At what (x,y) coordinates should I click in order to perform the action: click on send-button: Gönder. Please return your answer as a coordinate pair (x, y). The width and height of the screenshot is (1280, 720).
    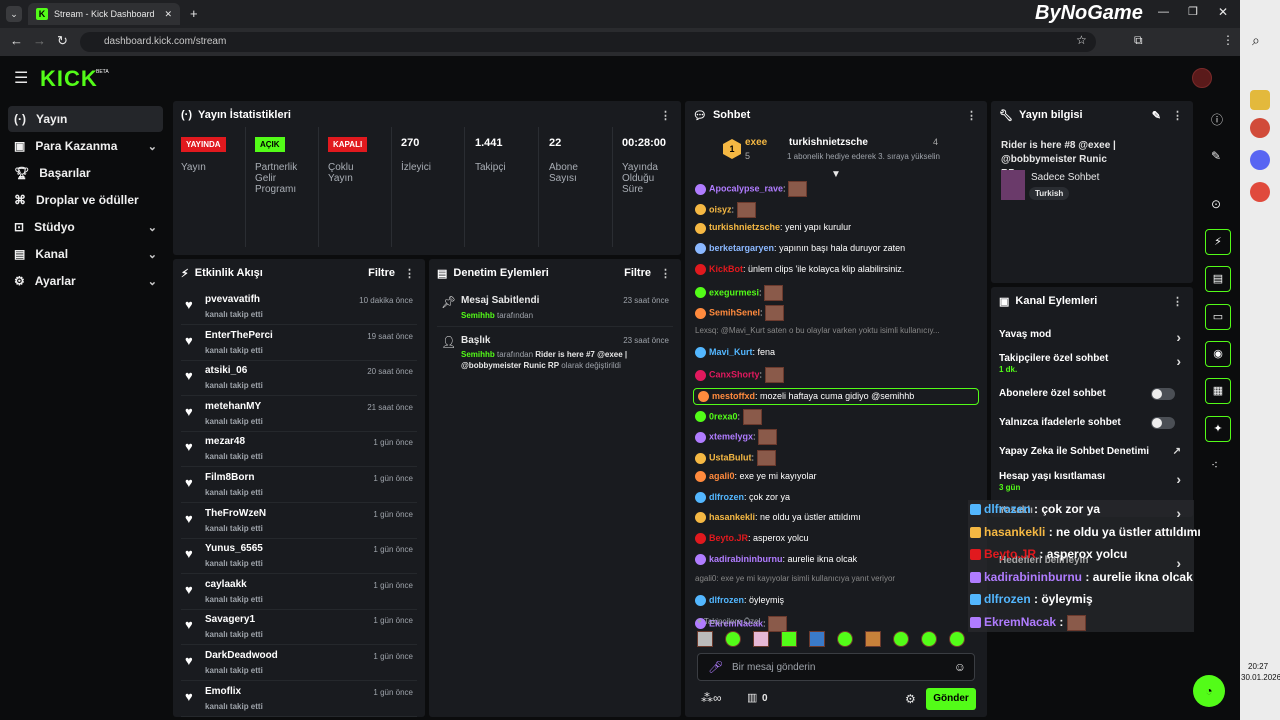
    Looking at the image, I should click on (951, 699).